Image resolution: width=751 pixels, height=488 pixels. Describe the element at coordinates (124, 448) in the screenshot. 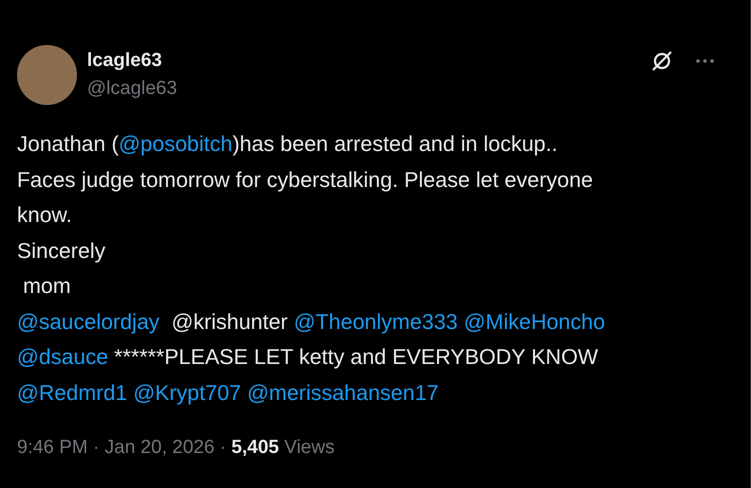

I see `timestamp-link: 9:46 PM · Jan 20, 2026 ·` at that location.